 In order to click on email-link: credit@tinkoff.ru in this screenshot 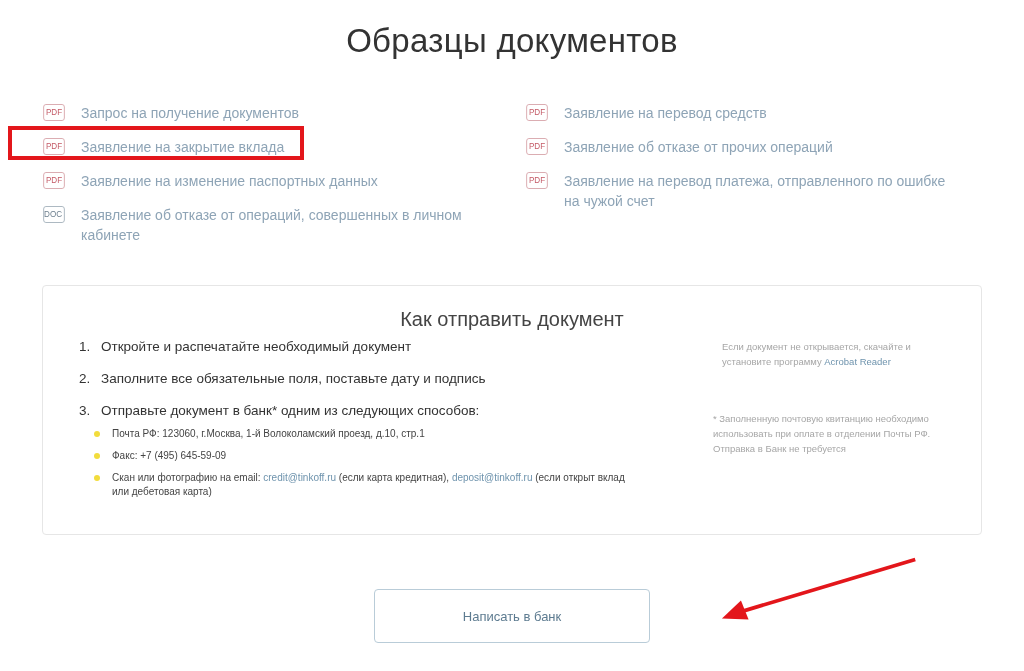, I will do `click(300, 477)`.